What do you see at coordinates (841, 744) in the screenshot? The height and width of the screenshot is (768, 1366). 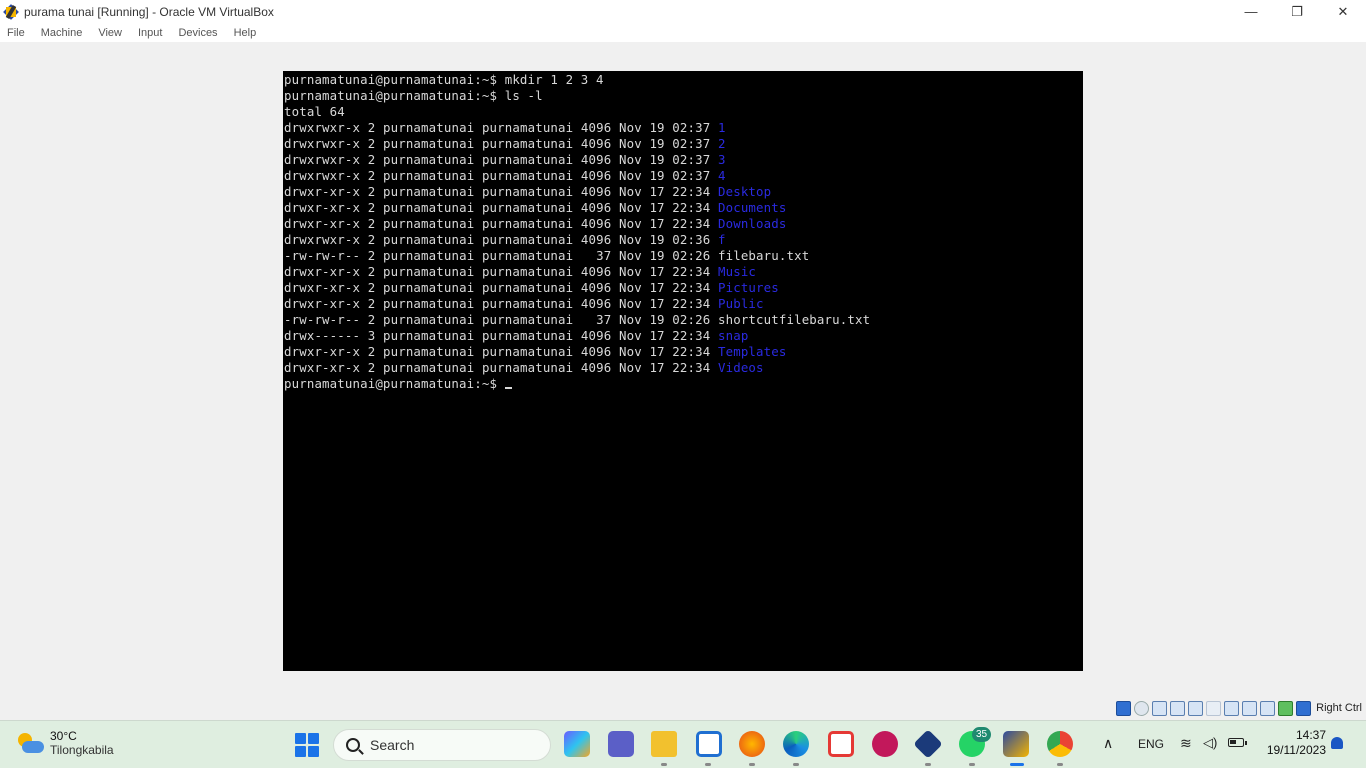 I see `snipping-tool-icon` at bounding box center [841, 744].